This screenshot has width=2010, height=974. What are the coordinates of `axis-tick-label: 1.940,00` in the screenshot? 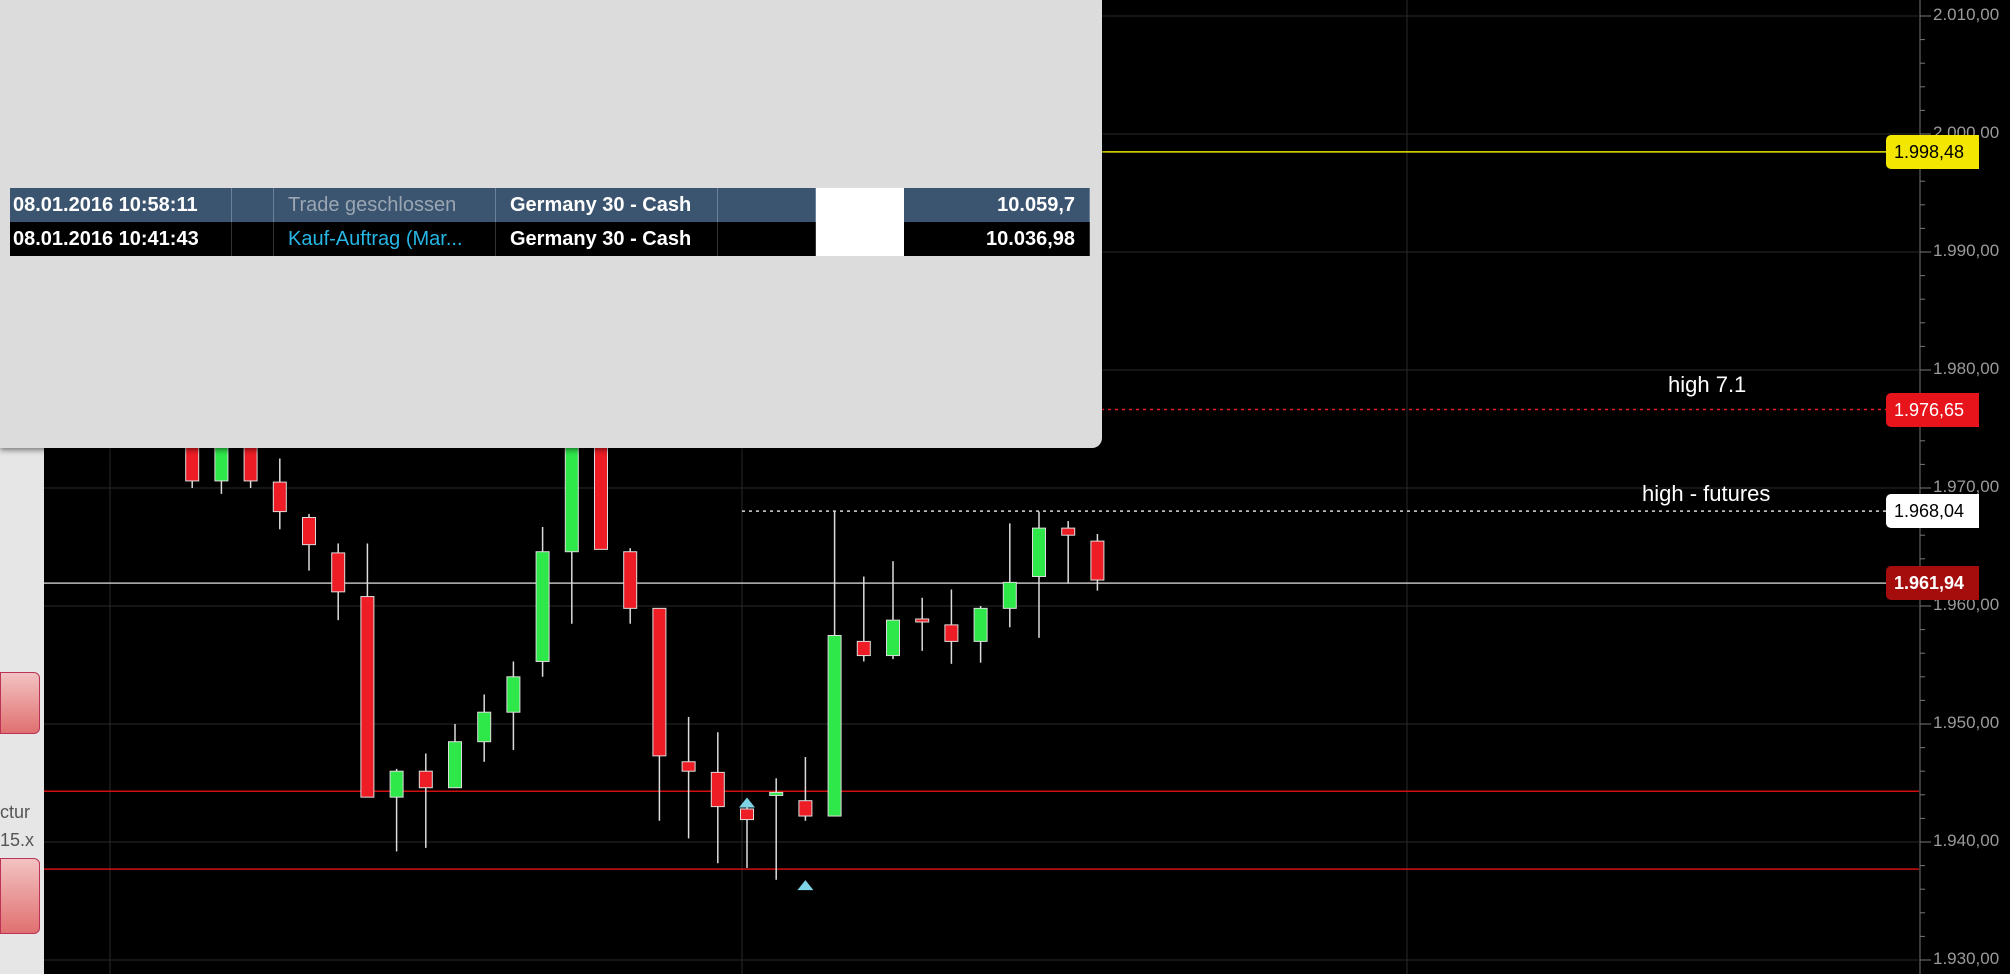 It's located at (1966, 840).